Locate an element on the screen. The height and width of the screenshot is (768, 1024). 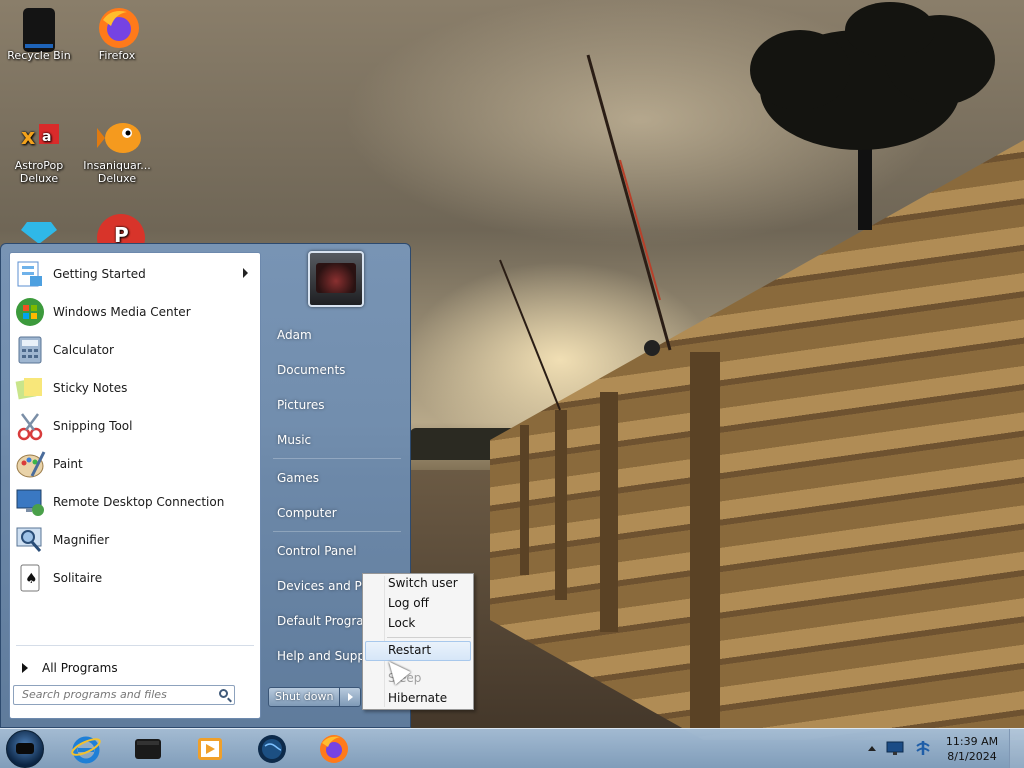
search-input: Search programs and files is located at coordinates (124, 695).